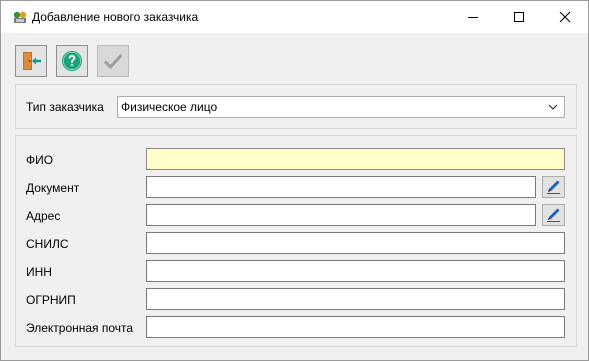  I want to click on document-edit-button, so click(553, 187).